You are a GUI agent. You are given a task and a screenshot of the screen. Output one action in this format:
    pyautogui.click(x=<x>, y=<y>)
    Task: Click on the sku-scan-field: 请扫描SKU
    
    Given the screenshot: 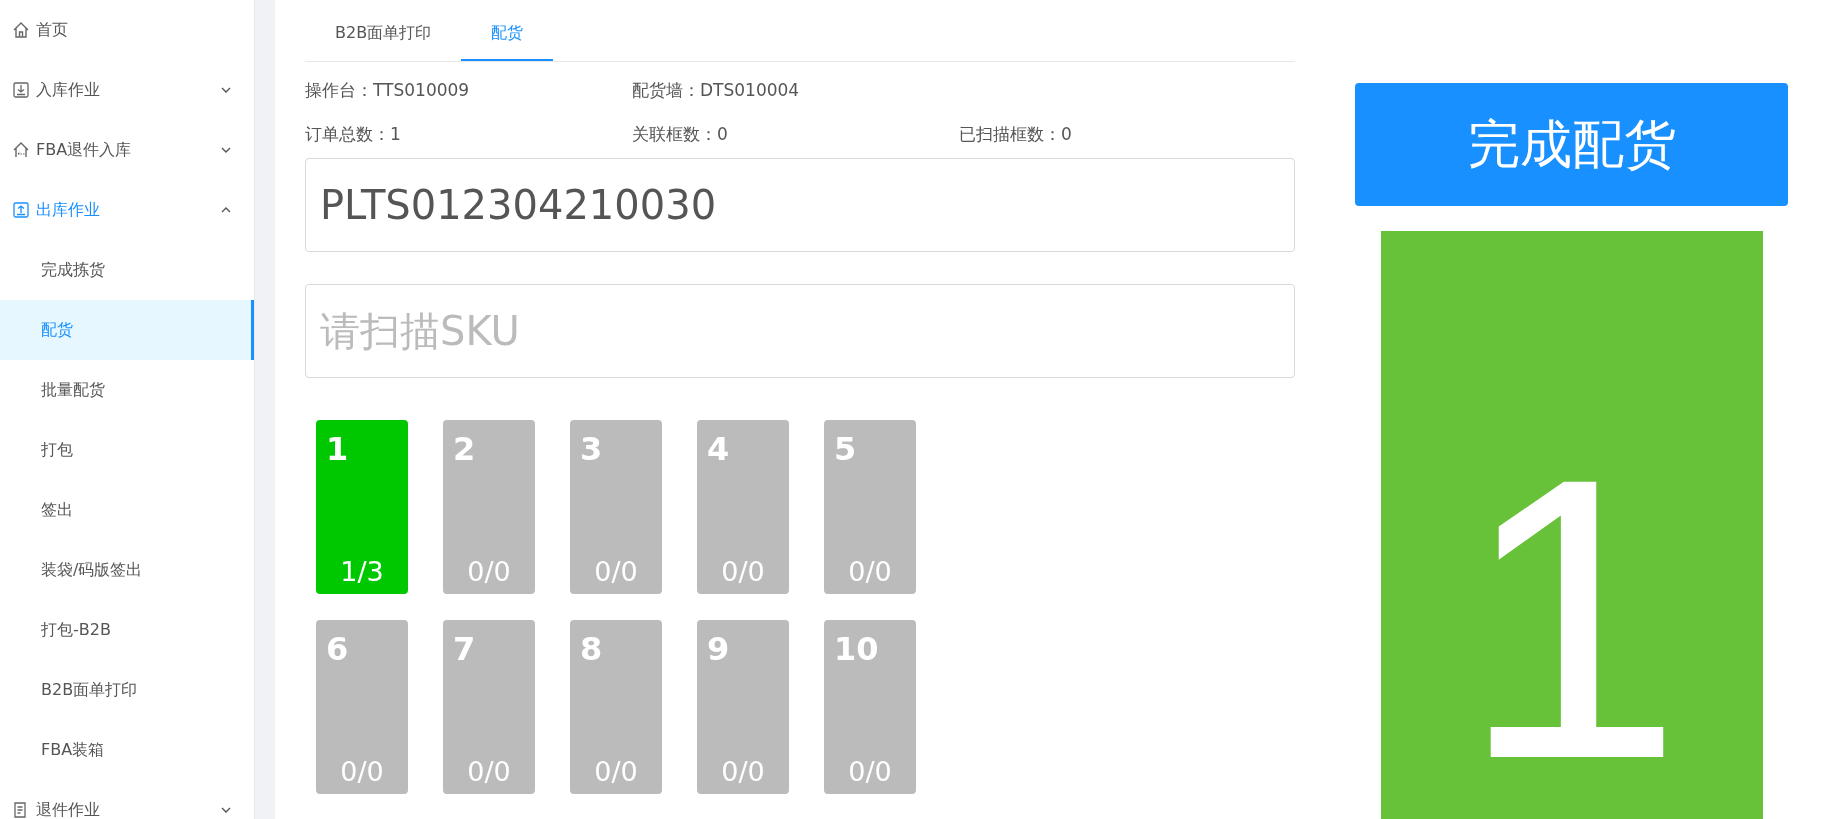 What is the action you would take?
    pyautogui.click(x=800, y=331)
    